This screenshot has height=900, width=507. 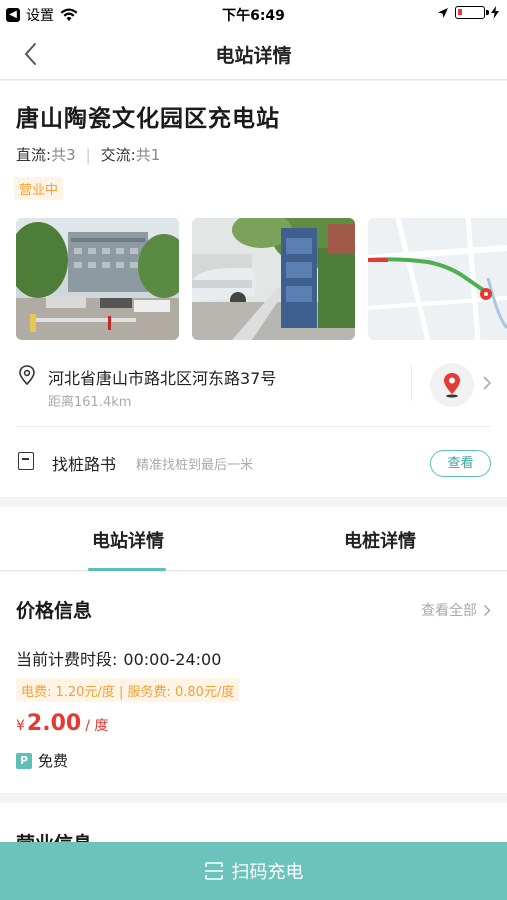 What do you see at coordinates (460, 463) in the screenshot?
I see `view-guide-button: 查看` at bounding box center [460, 463].